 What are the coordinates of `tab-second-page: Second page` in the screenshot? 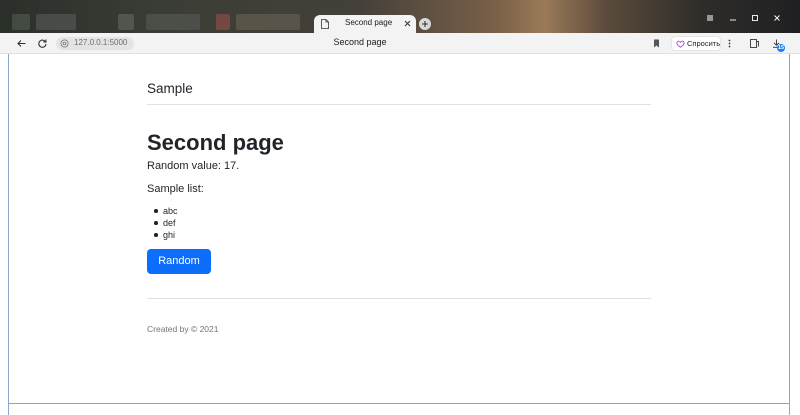 It's located at (365, 24).